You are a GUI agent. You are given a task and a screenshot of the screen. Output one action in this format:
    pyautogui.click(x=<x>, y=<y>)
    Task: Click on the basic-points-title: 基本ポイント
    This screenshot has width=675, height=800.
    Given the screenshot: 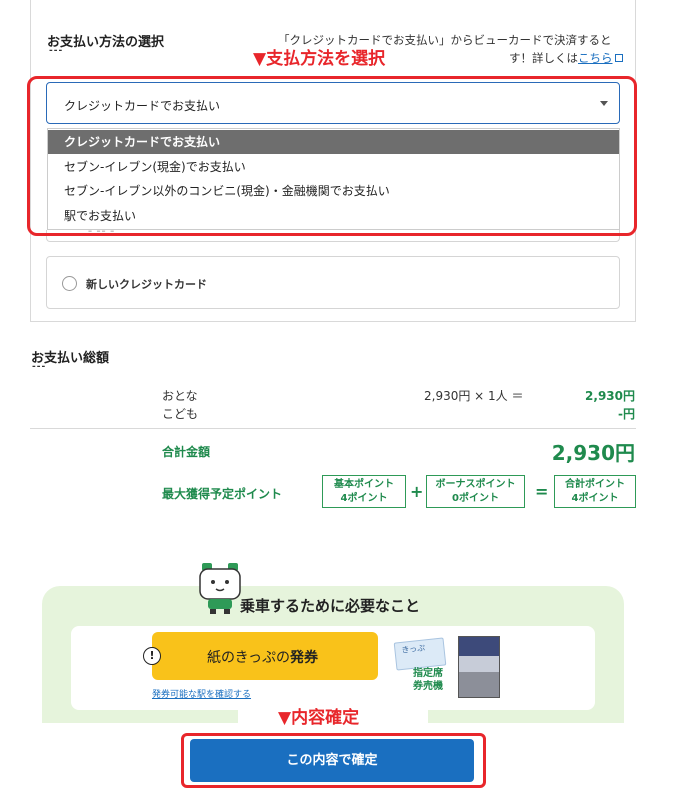 What is the action you would take?
    pyautogui.click(x=364, y=484)
    